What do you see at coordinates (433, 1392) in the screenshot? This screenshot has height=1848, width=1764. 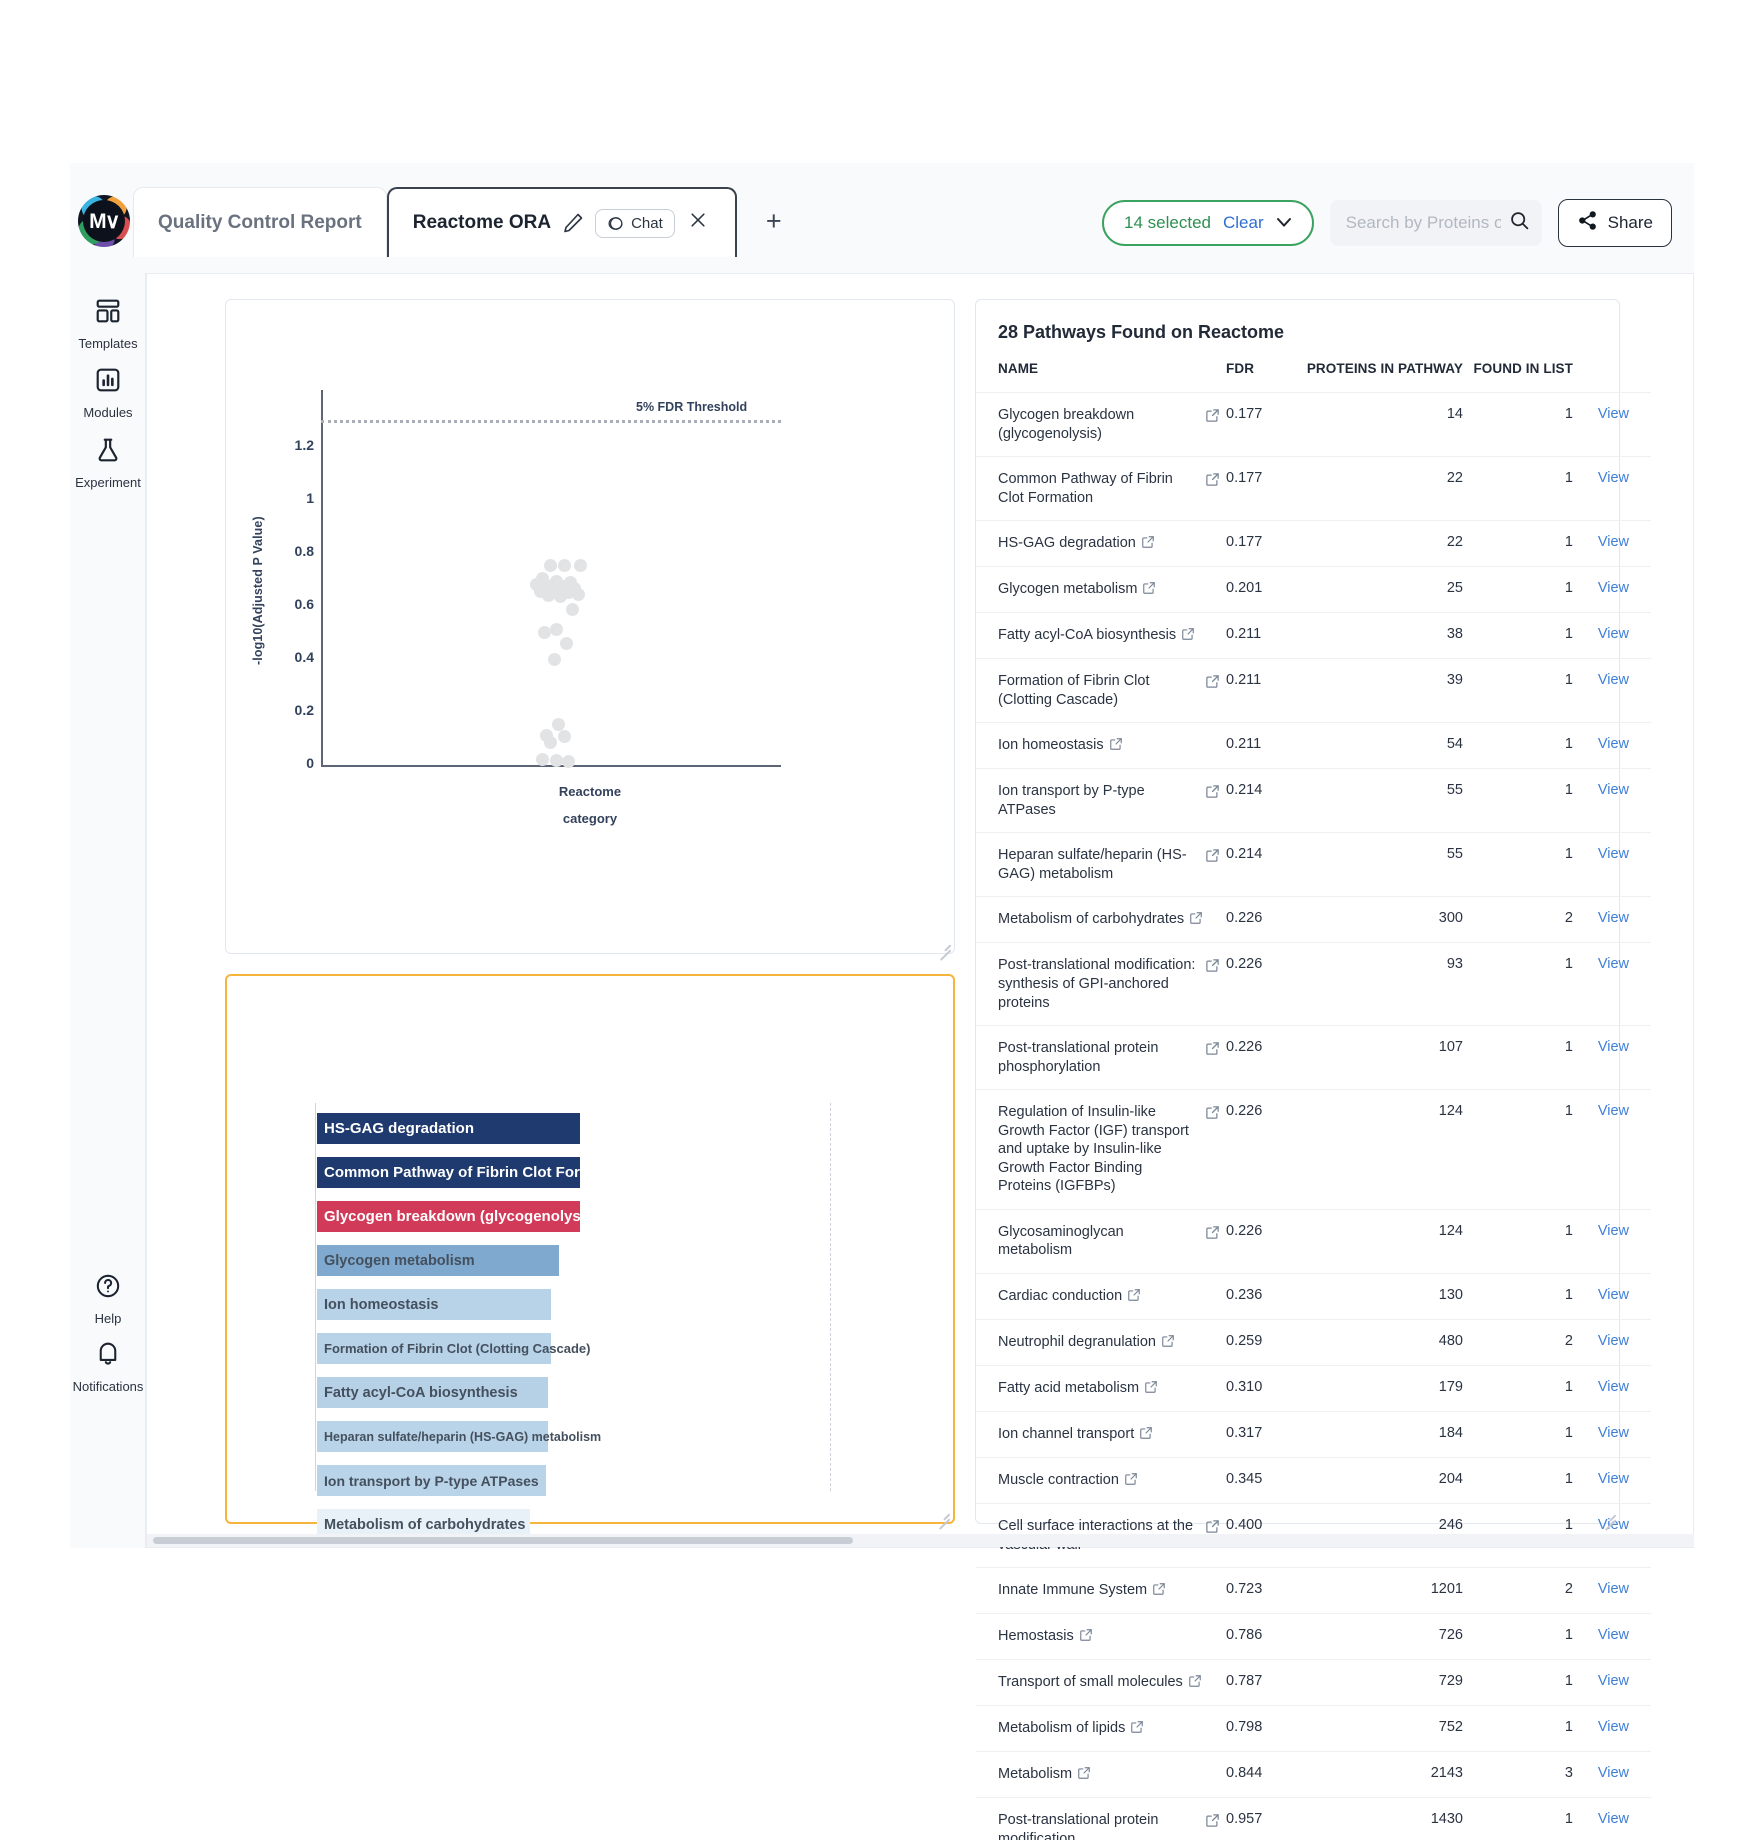 I see `bar-item: Fatty acyl-CoA biosynthesis` at bounding box center [433, 1392].